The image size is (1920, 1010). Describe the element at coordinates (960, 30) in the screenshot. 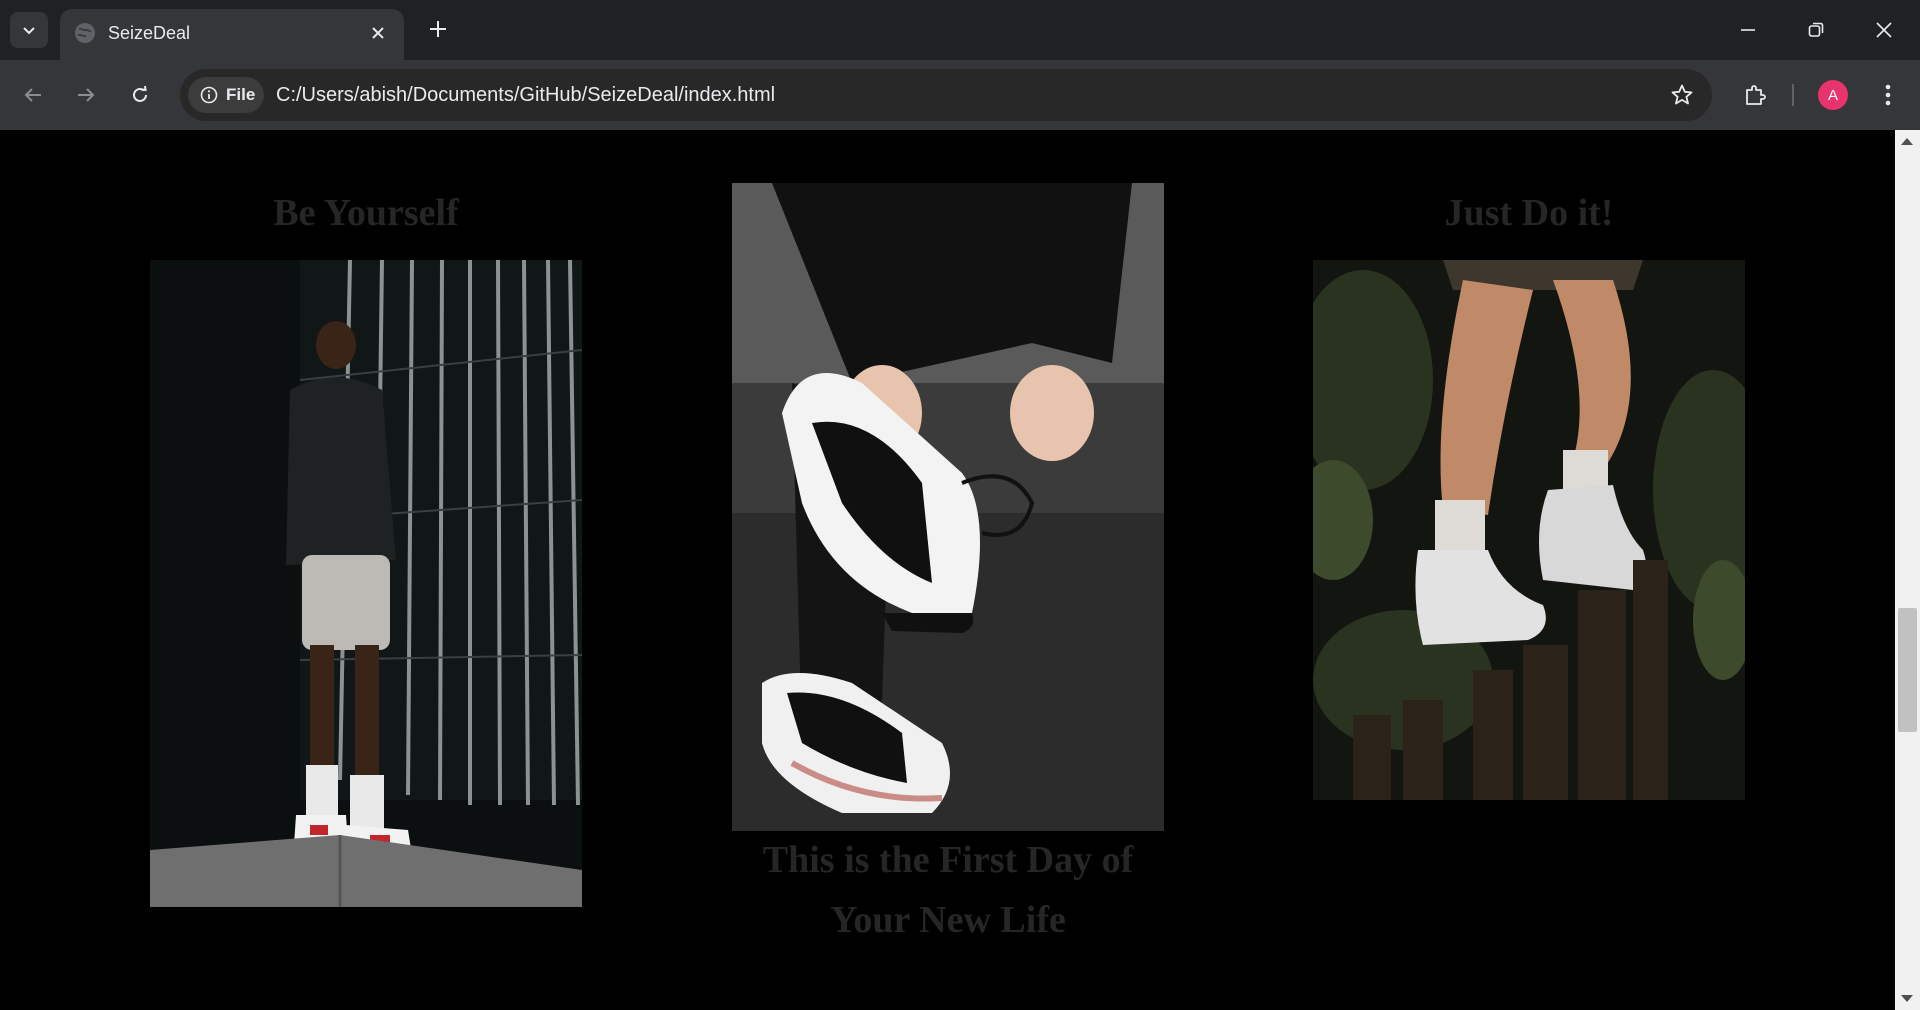

I see `tab-strip: SeizeDeal` at that location.